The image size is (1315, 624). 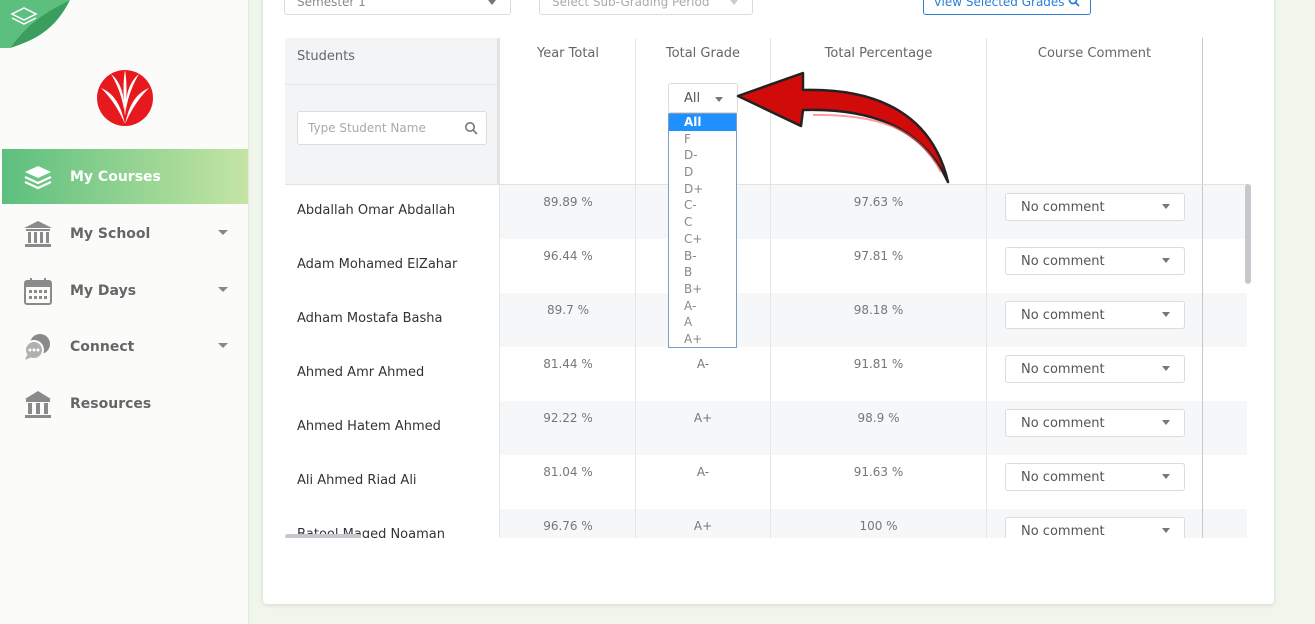 I want to click on grade-option: D-, so click(x=702, y=155).